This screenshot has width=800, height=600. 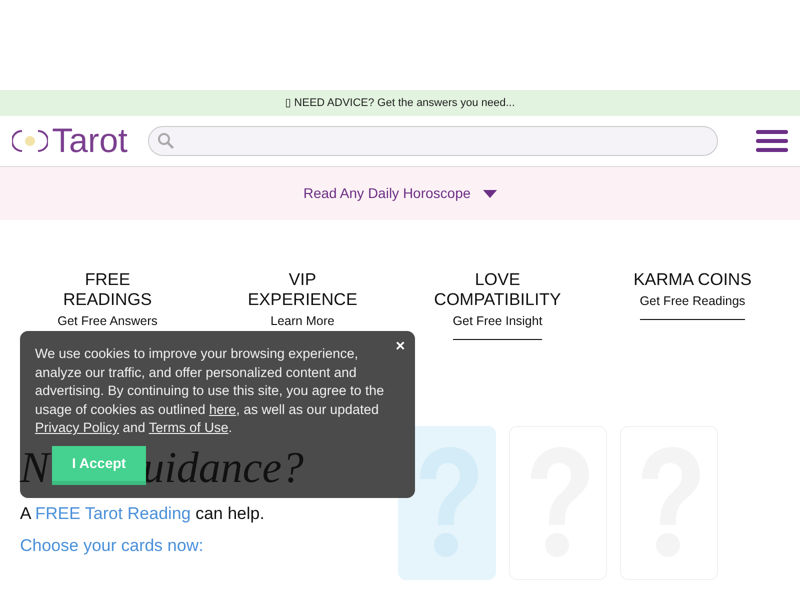 What do you see at coordinates (302, 290) in the screenshot?
I see `feature-title: VIP EXPERIENCE` at bounding box center [302, 290].